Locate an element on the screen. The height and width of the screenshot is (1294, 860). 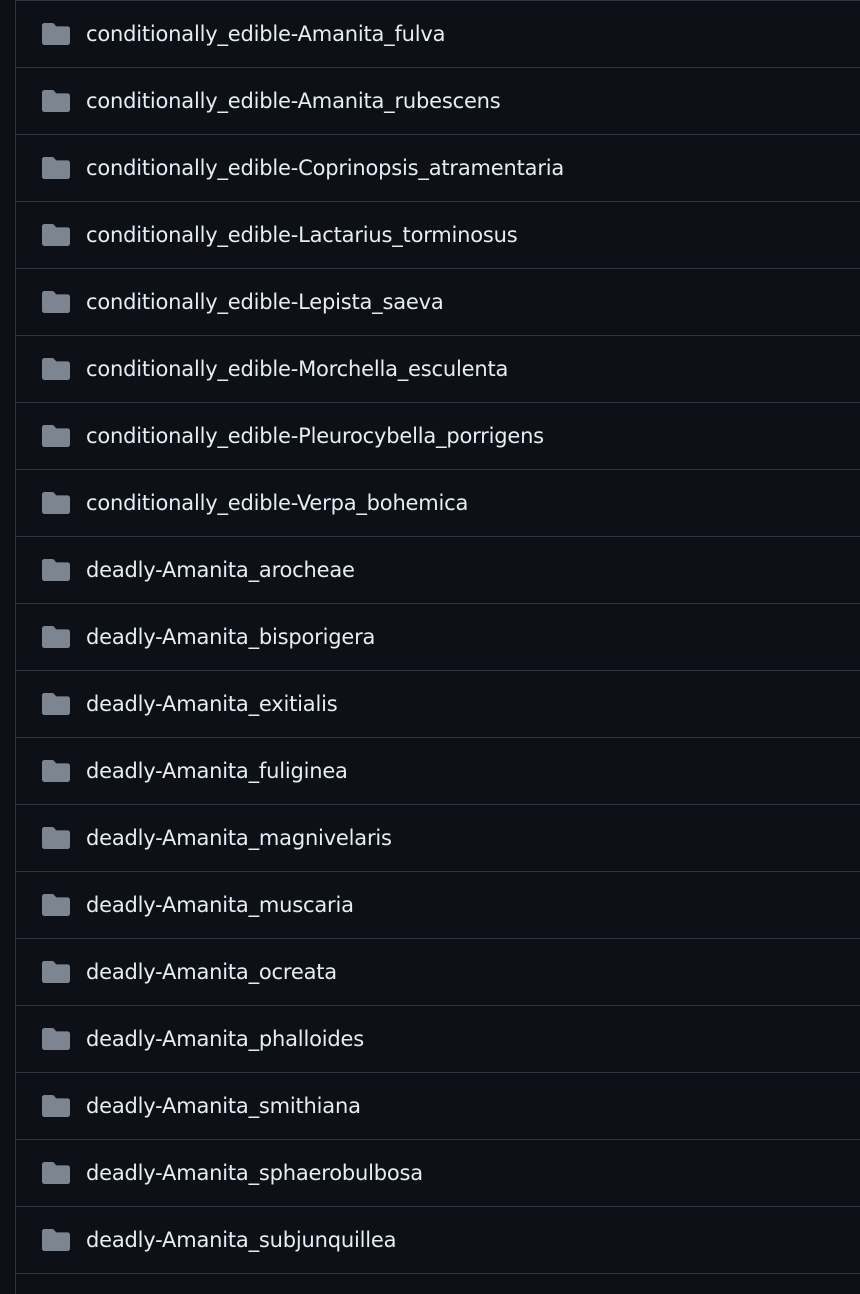
folder-name: conditionally_edible-Amanita_fulva is located at coordinates (266, 34).